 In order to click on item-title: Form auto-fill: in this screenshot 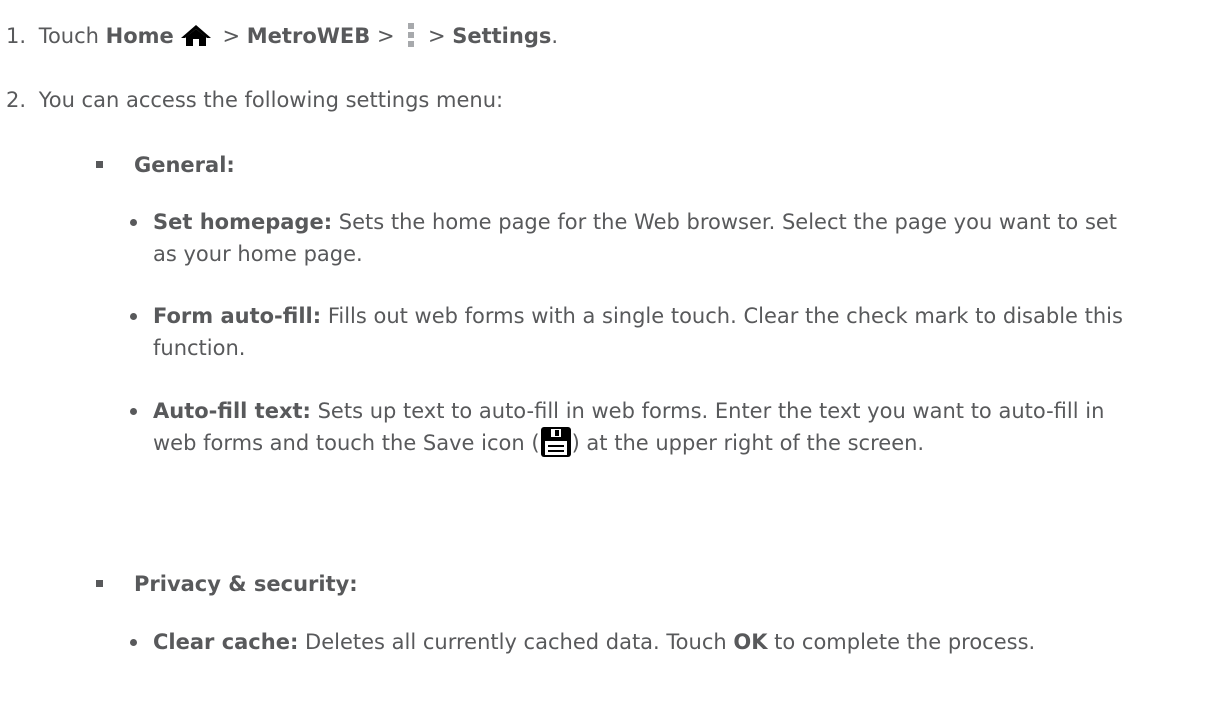, I will do `click(237, 316)`.